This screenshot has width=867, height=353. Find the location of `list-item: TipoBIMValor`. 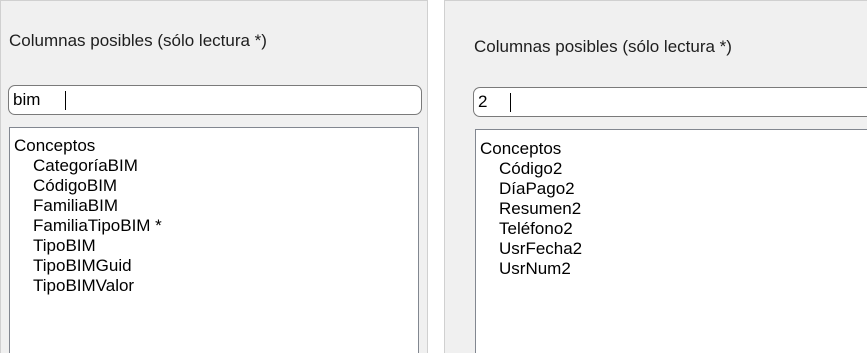

list-item: TipoBIMValor is located at coordinates (216, 286).